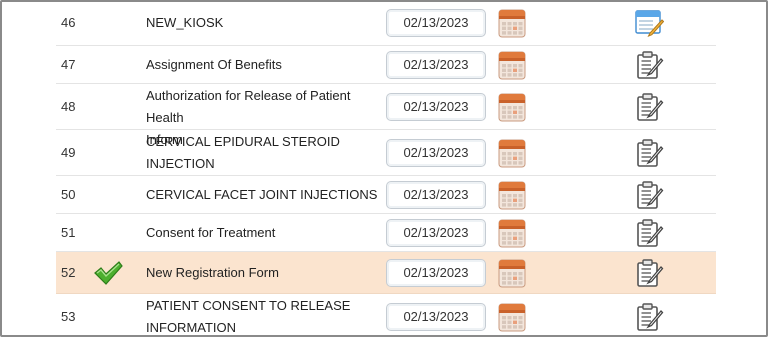 The height and width of the screenshot is (337, 768). Describe the element at coordinates (68, 232) in the screenshot. I see `row-number: 51` at that location.